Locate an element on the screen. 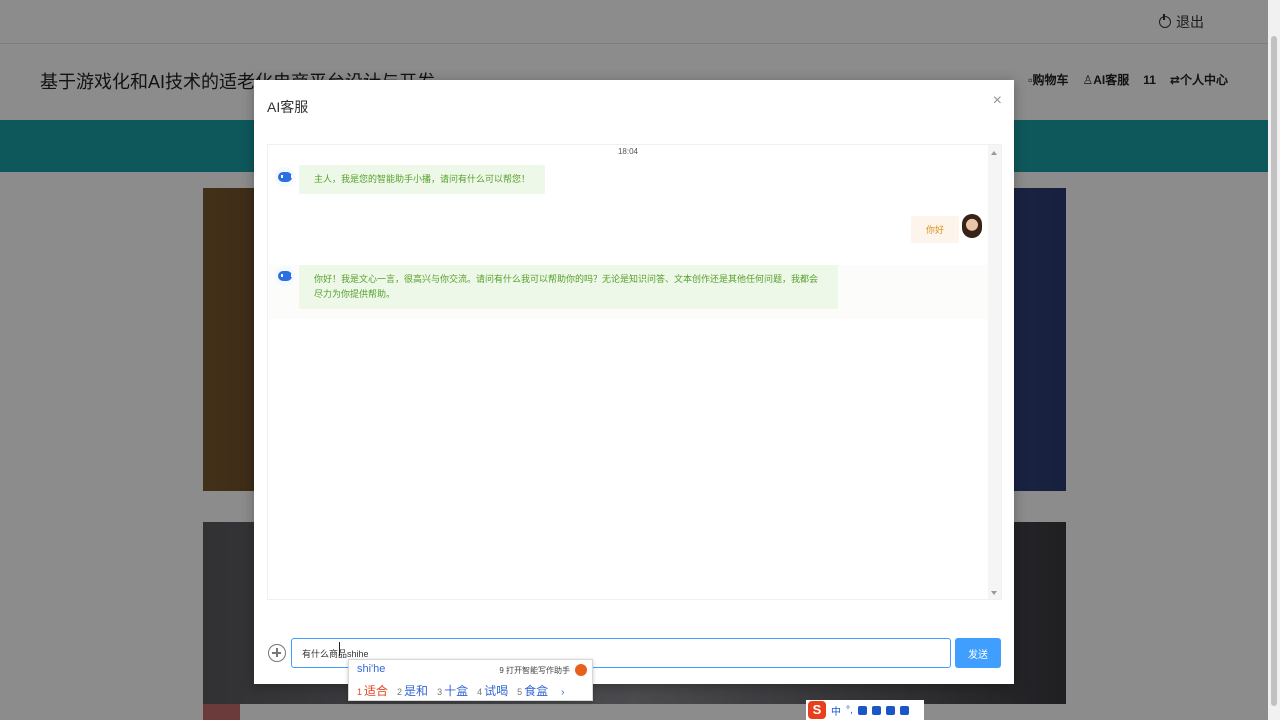 The image size is (1280, 720). chat-timestamp: 18:04 is located at coordinates (628, 151).